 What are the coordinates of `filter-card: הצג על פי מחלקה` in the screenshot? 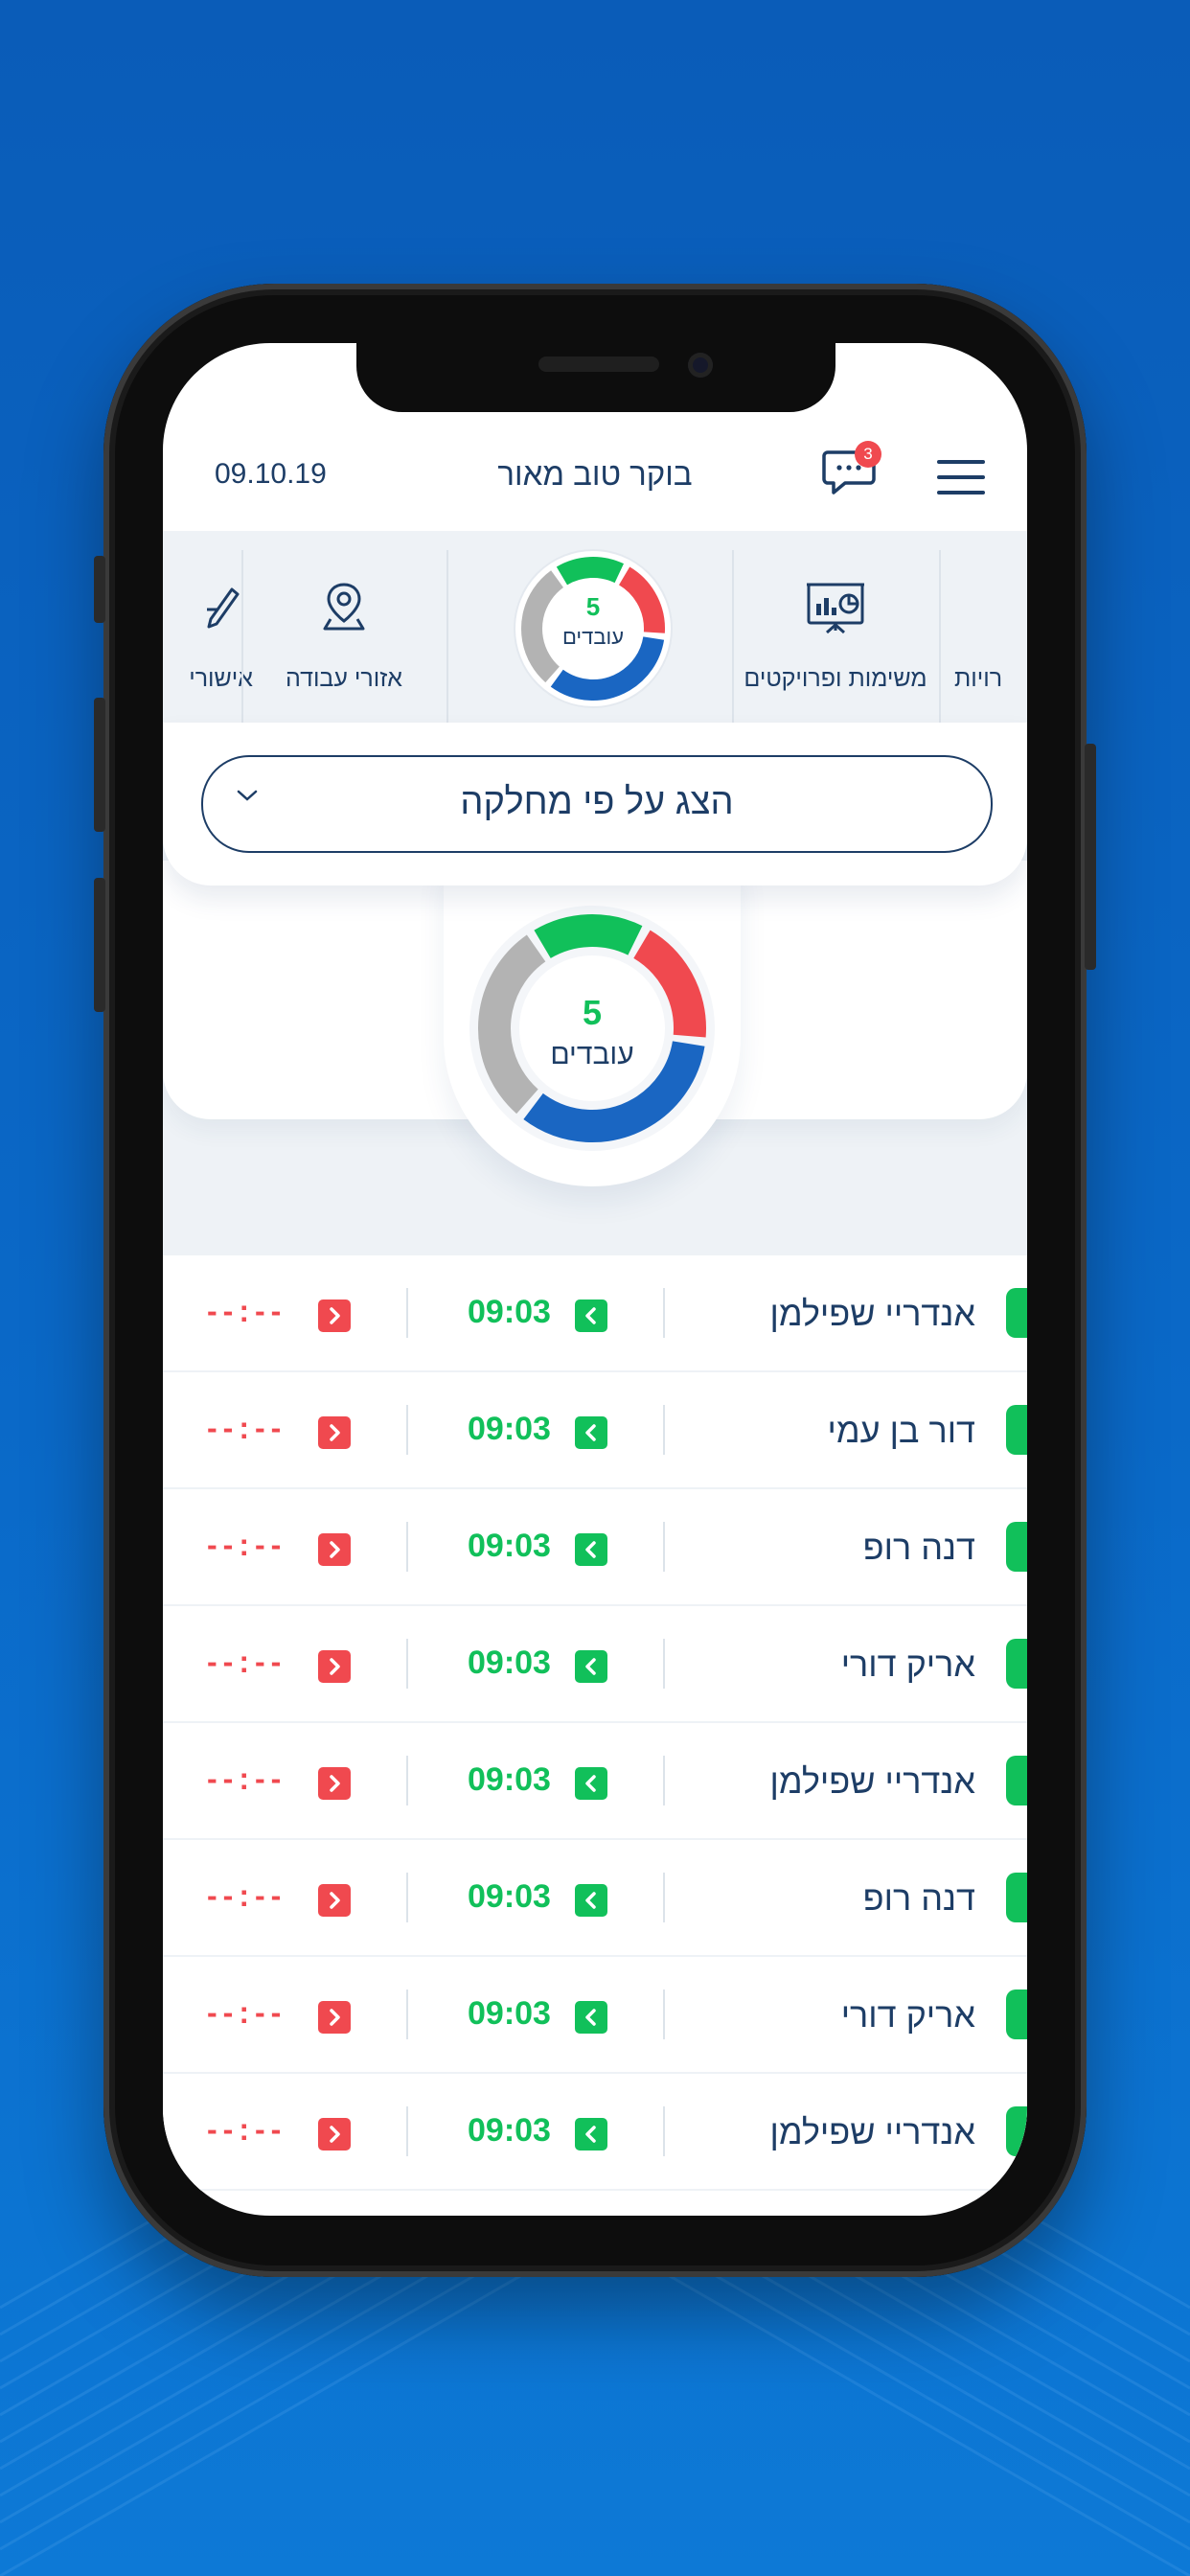 It's located at (595, 805).